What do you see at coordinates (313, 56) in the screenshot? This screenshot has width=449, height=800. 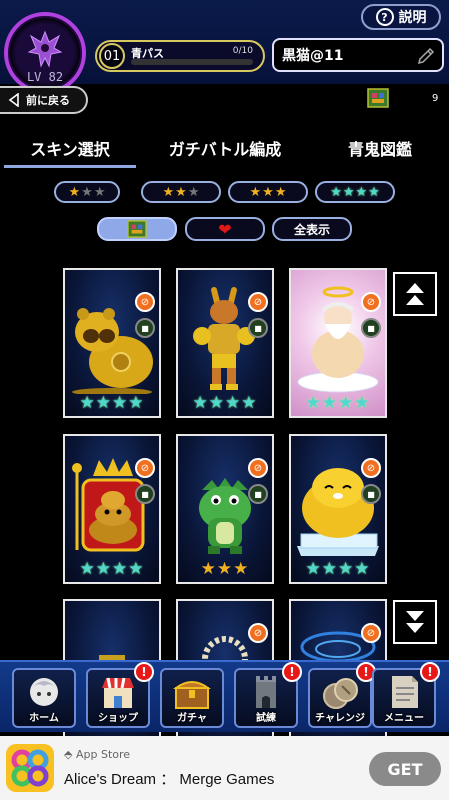 I see `player-name: 黒猫@11` at bounding box center [313, 56].